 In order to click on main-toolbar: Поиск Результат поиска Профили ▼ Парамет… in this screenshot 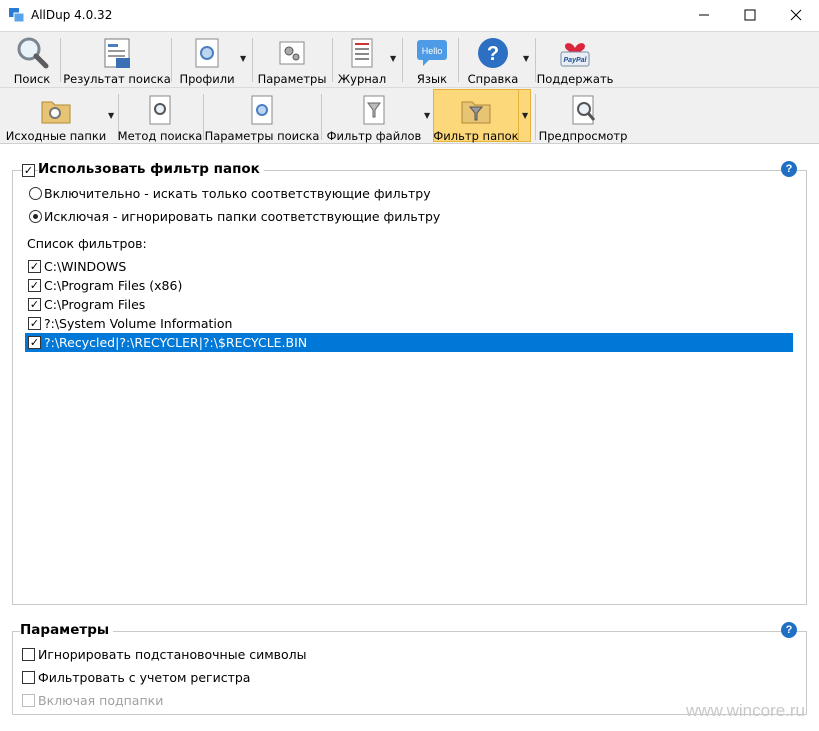, I will do `click(409, 59)`.